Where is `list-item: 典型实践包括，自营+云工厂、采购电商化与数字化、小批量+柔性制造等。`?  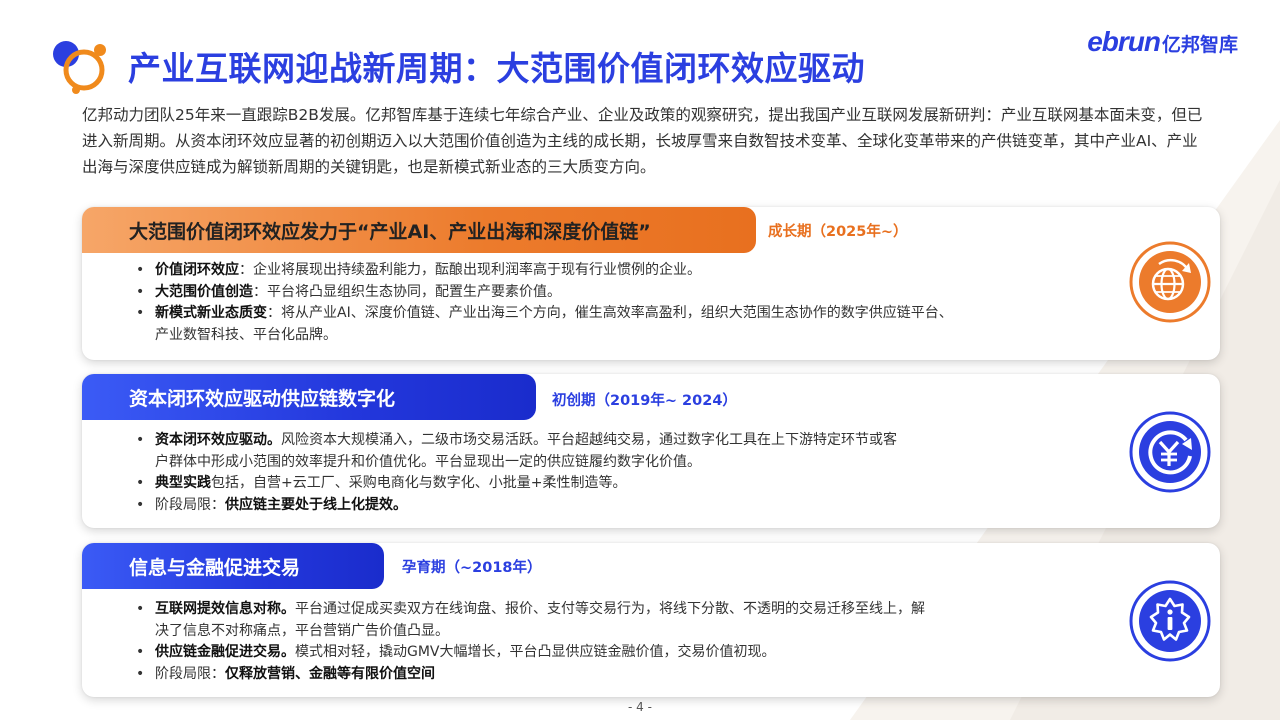 list-item: 典型实践包括，自营+云工厂、采购电商化与数字化、小批量+柔性制造等。 is located at coordinates (515, 484).